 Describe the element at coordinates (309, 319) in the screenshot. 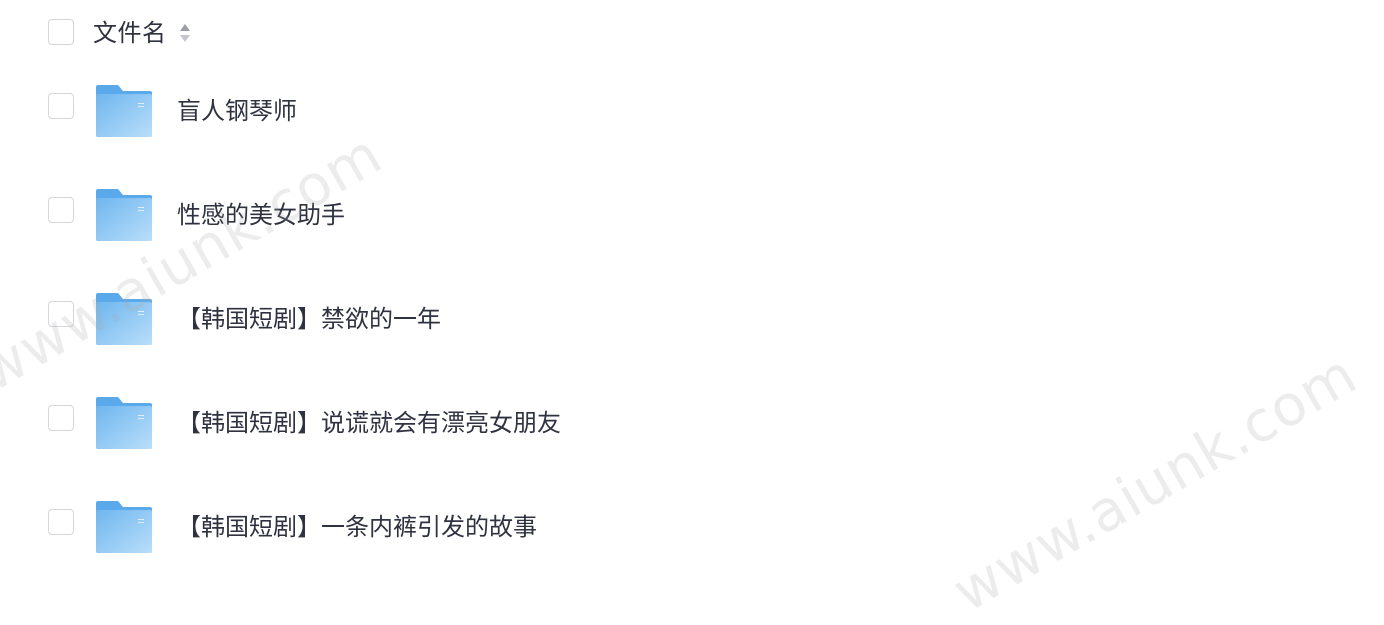

I see `file-name: 【韩国短剧】禁欲的一年` at that location.